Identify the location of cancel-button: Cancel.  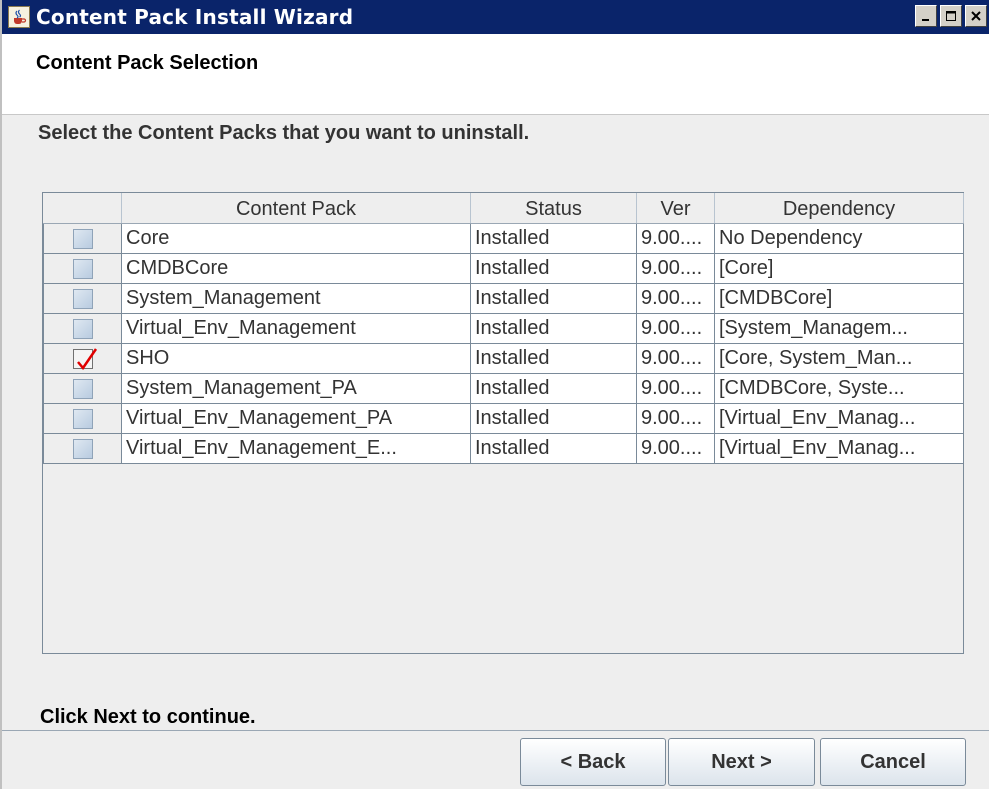
(893, 762).